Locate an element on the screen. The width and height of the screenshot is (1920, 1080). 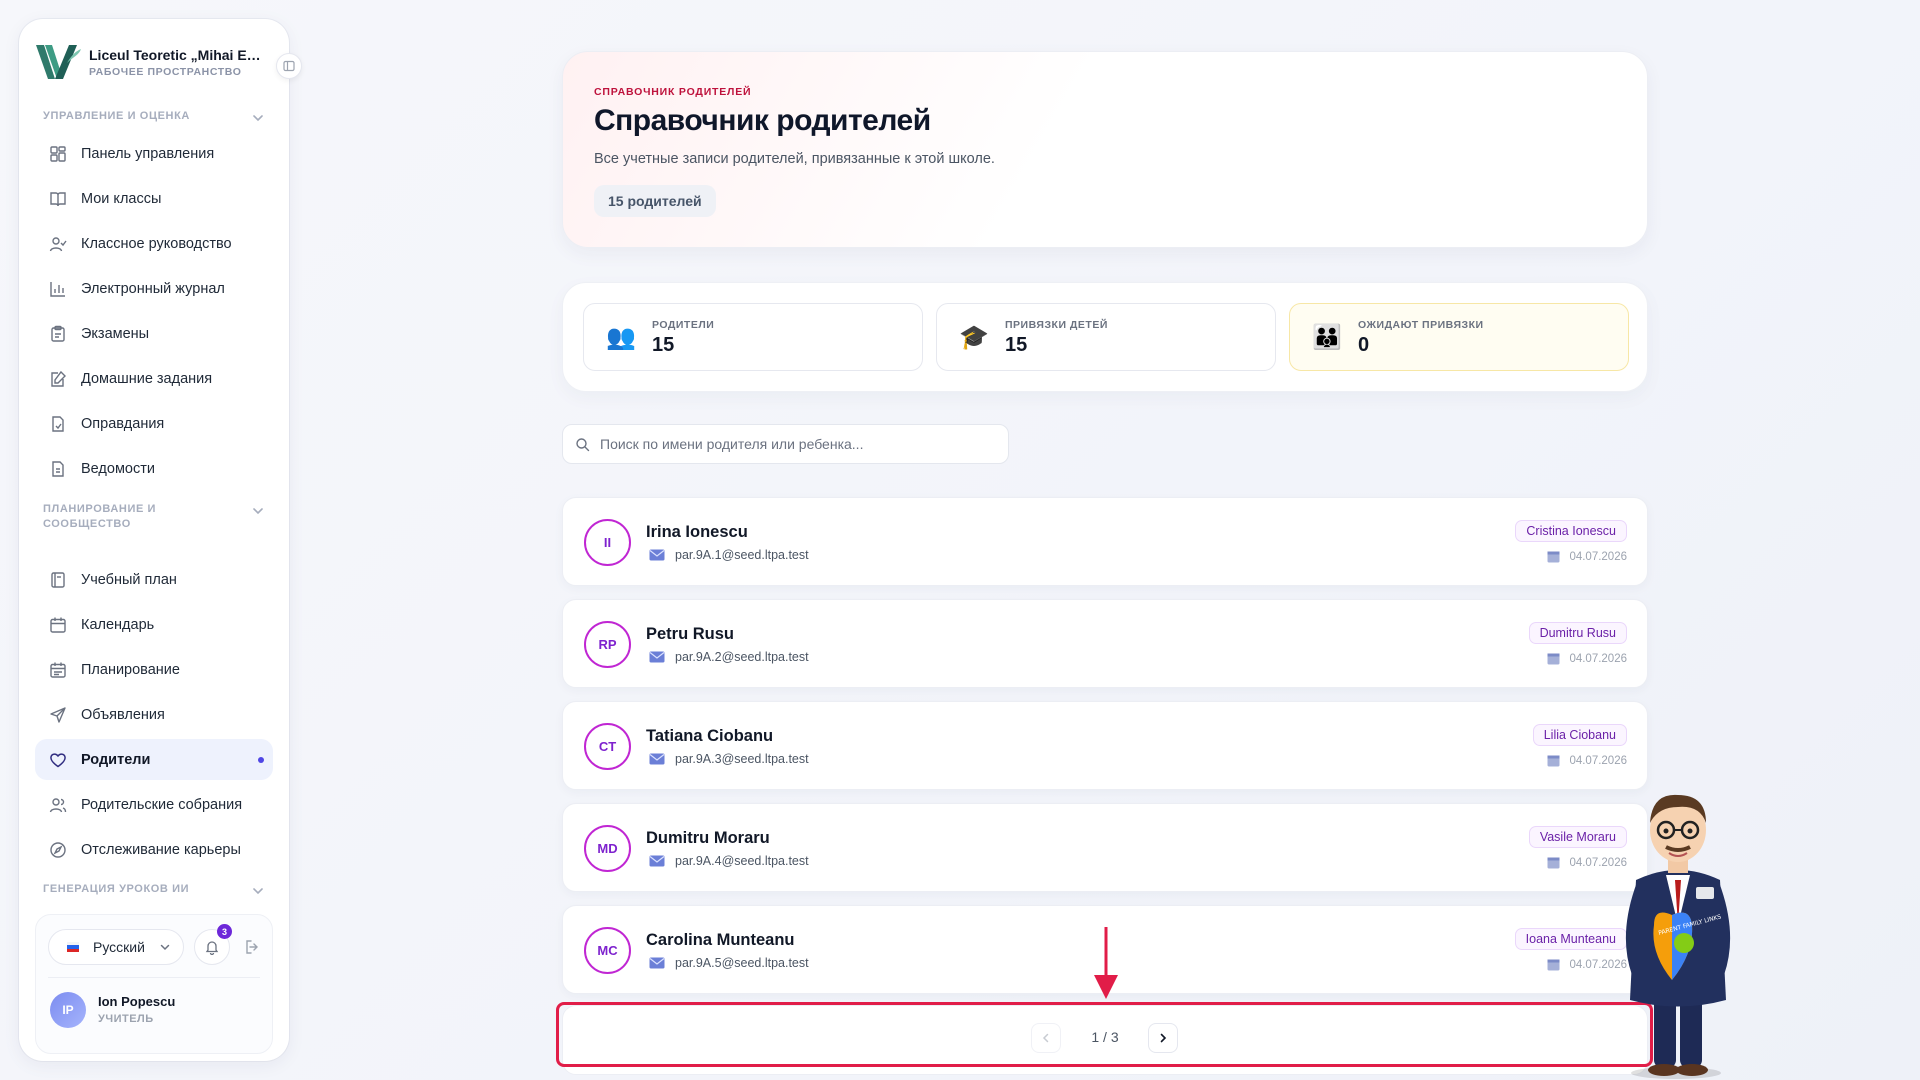
parent-name: Tatiana Ciobanu is located at coordinates (710, 736).